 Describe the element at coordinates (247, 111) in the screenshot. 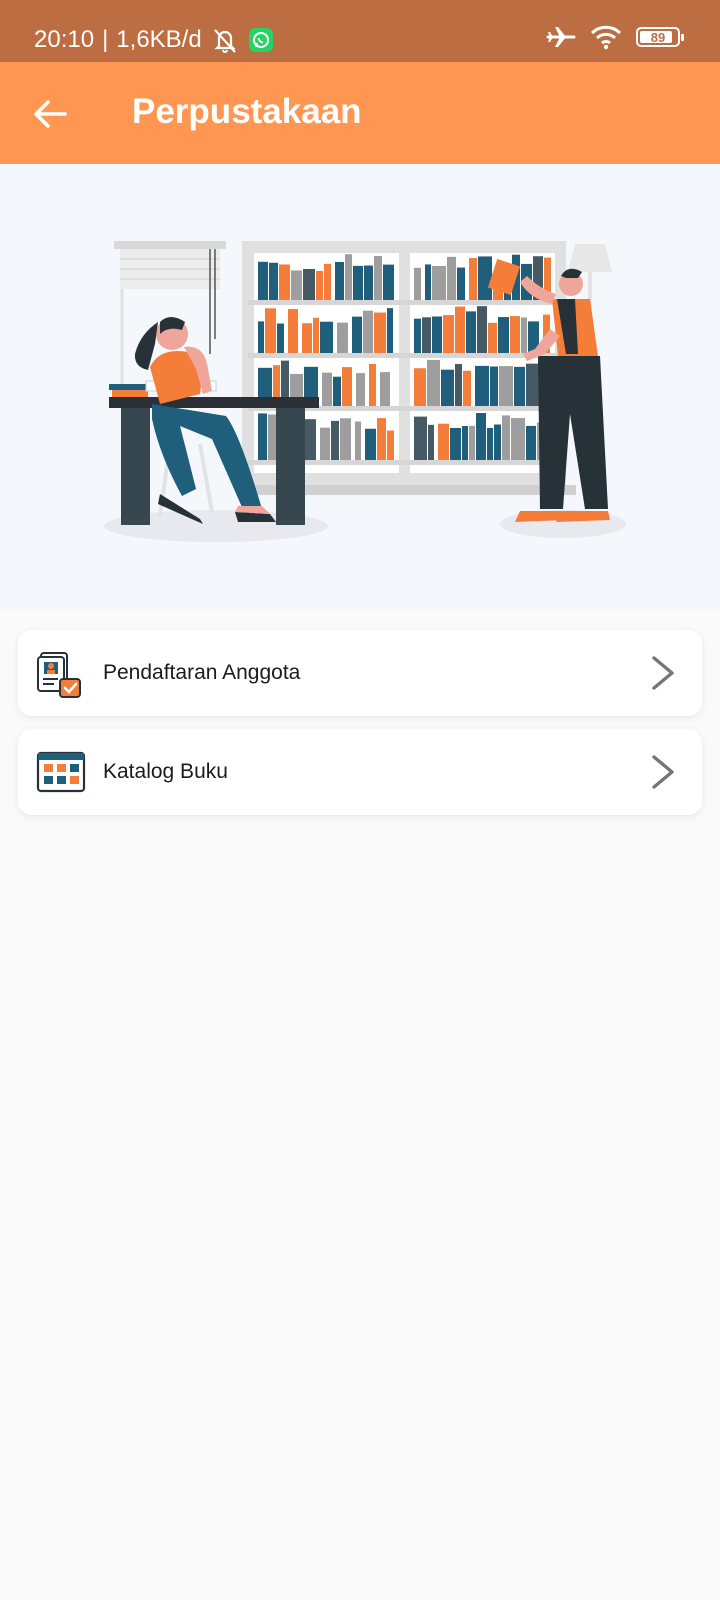

I see `page-title: Perpustakaan` at that location.